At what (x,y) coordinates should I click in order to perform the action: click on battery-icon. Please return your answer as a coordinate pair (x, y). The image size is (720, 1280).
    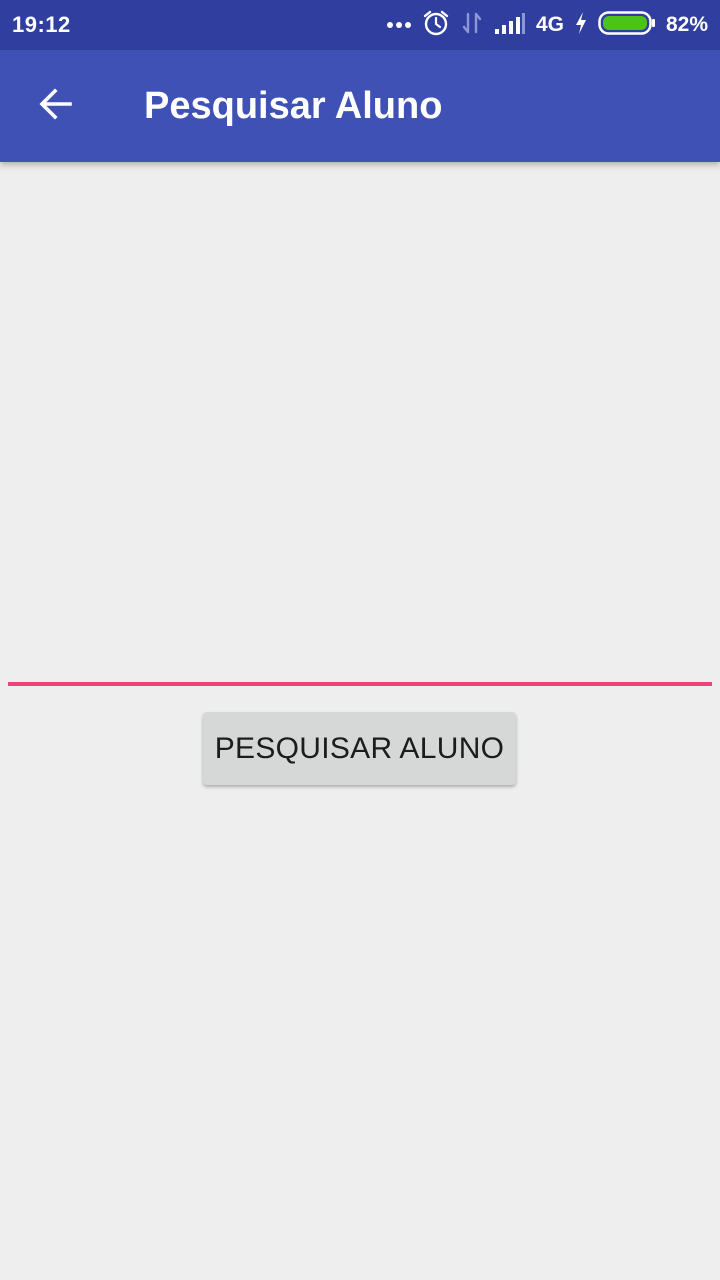
    Looking at the image, I should click on (627, 25).